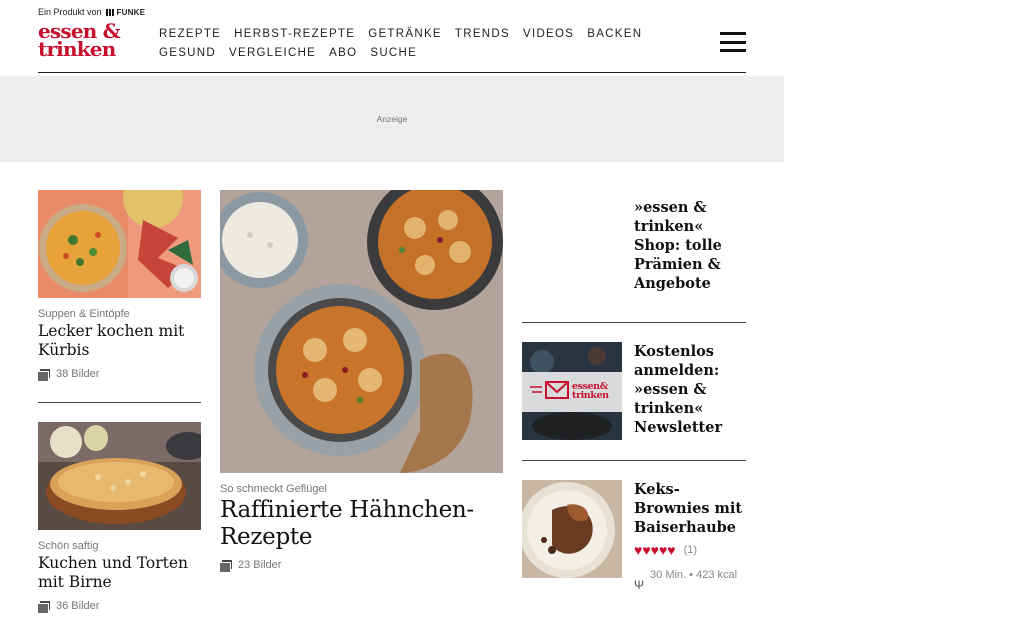  I want to click on newsletter-image: essen& trinken, so click(572, 391).